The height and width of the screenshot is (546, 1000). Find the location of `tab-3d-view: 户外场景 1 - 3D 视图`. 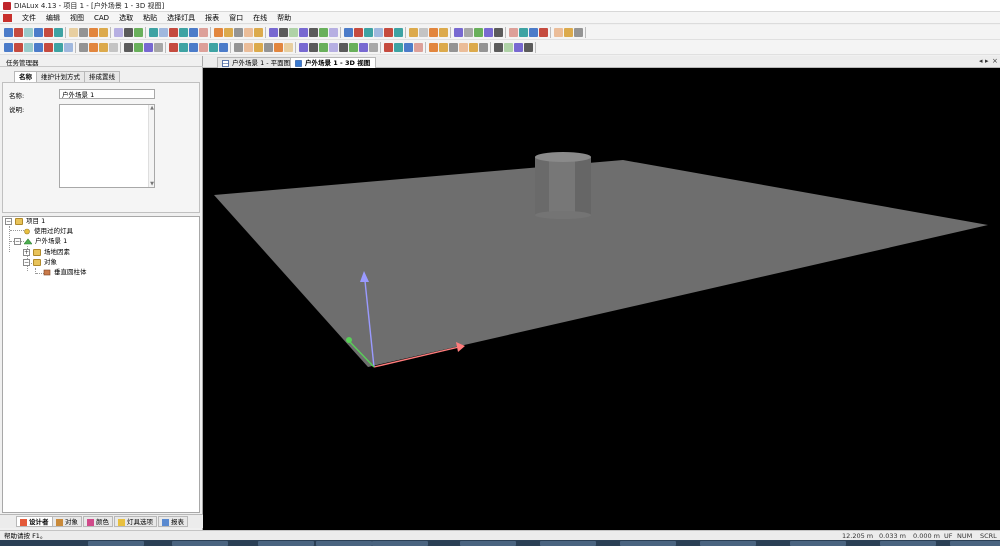

tab-3d-view: 户外场景 1 - 3D 视图 is located at coordinates (333, 62).